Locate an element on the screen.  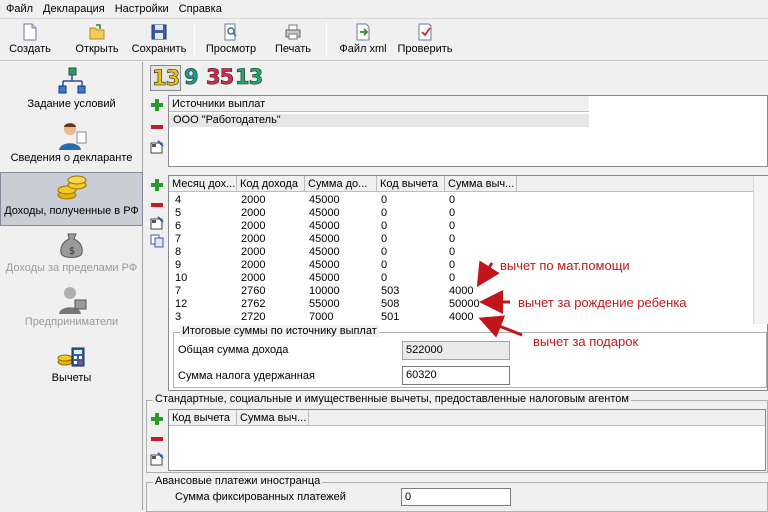
income-cell: 55000 is located at coordinates (324, 304).